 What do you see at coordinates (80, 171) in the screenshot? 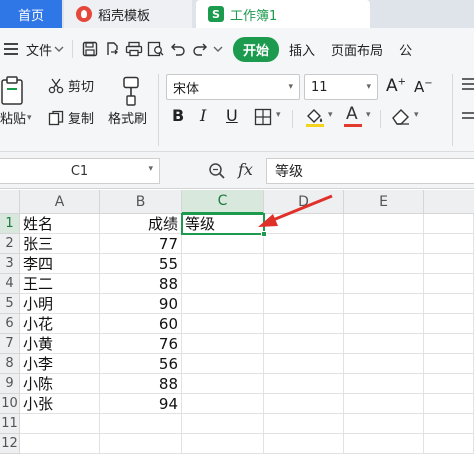
I see `name-box: C1 ▾` at bounding box center [80, 171].